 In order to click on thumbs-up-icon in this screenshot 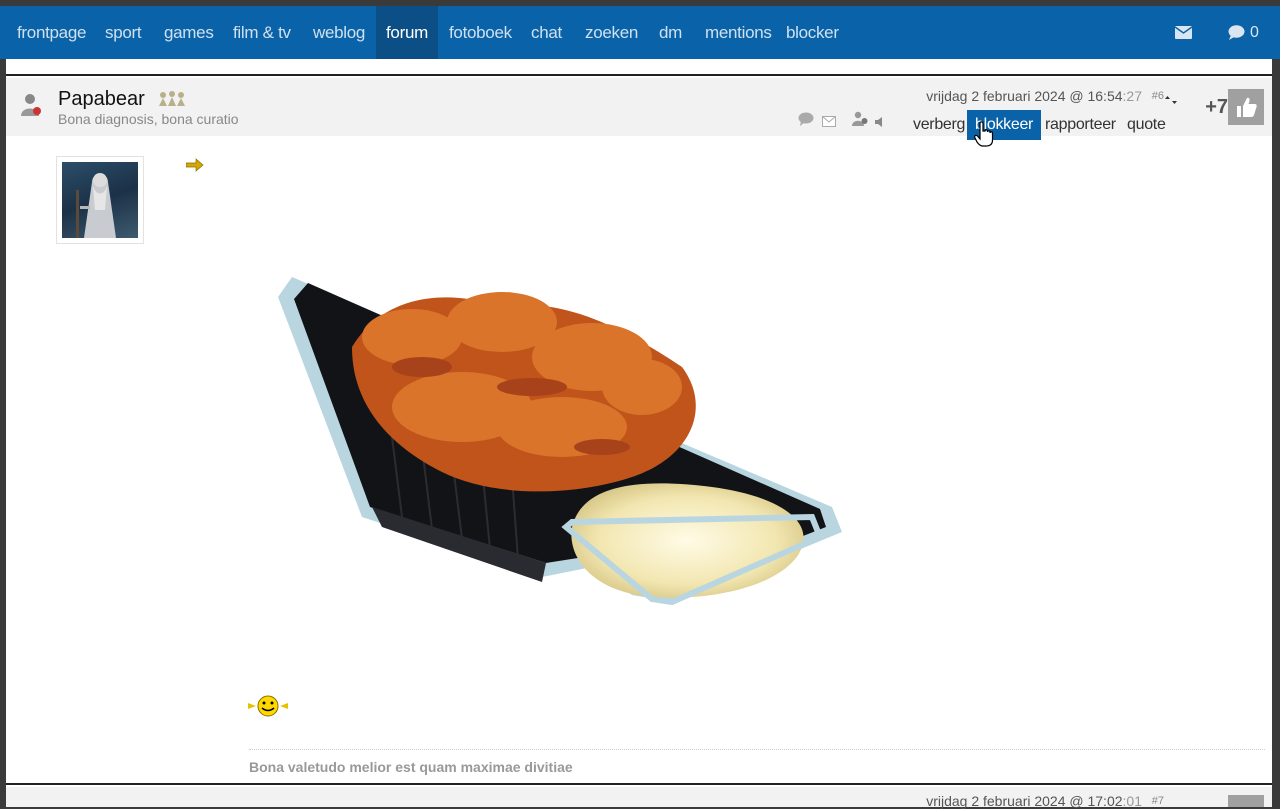, I will do `click(1247, 107)`.